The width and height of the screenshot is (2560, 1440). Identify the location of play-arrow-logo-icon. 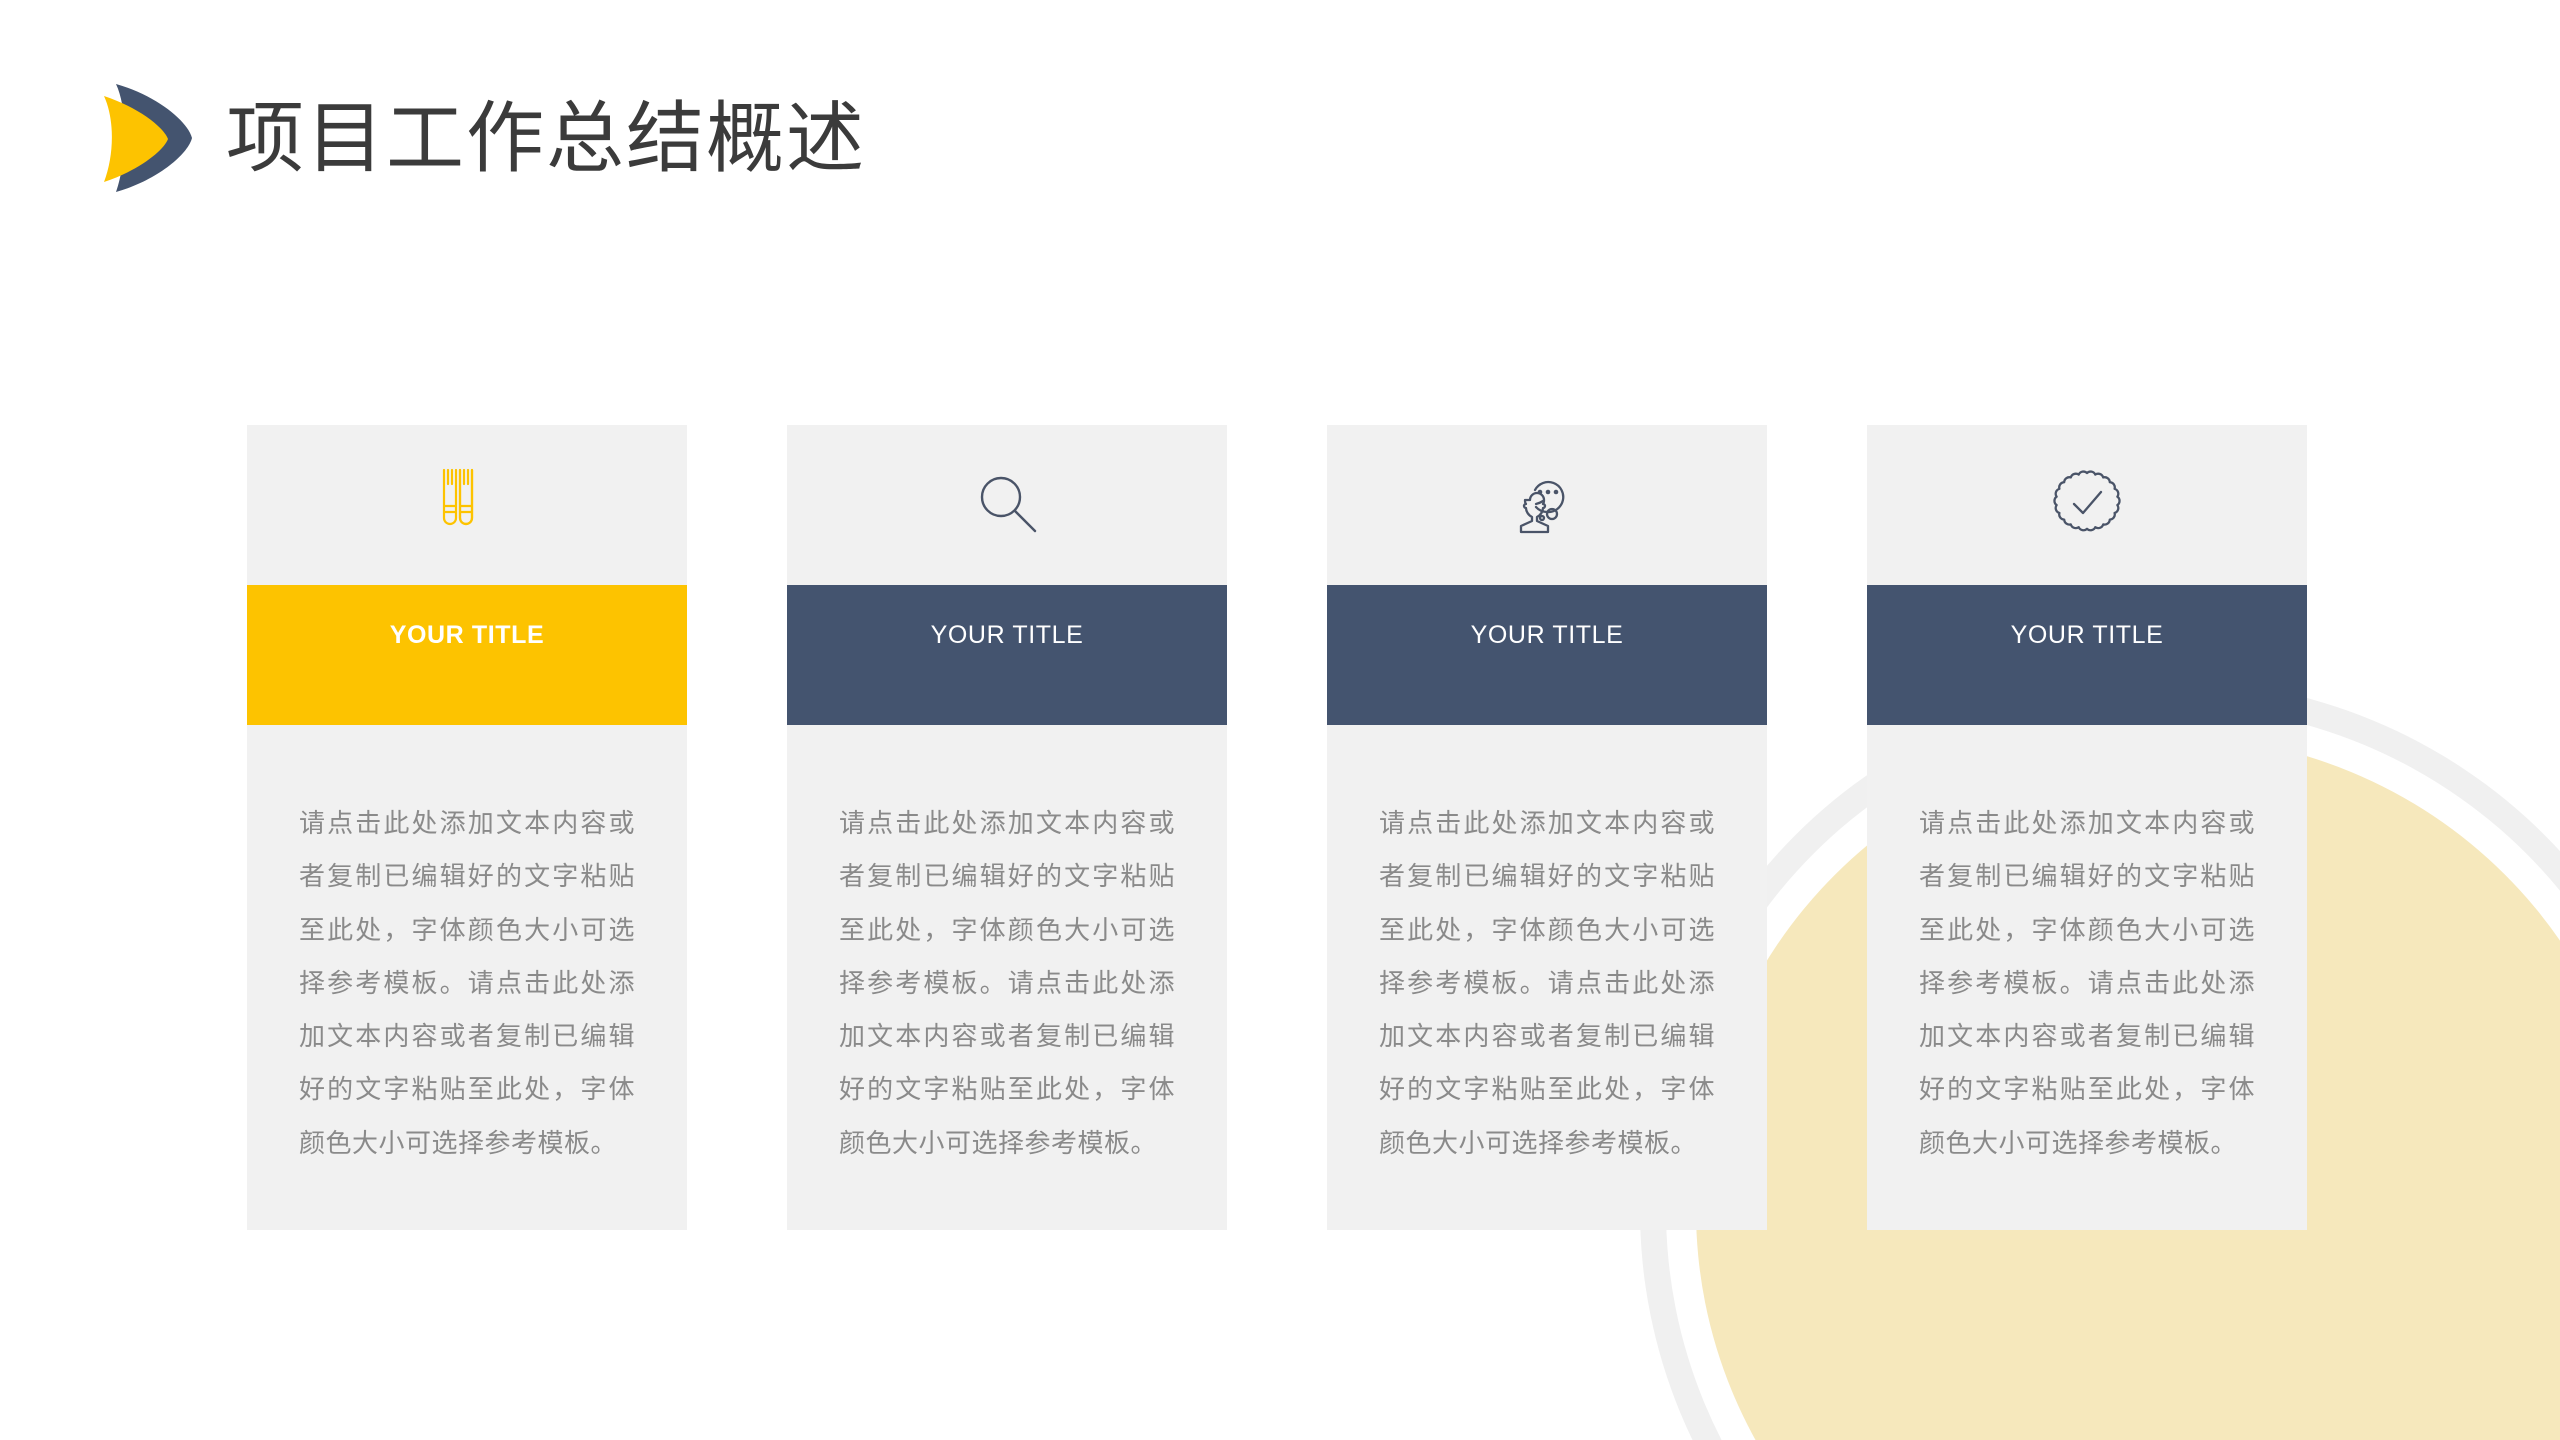
(146, 138).